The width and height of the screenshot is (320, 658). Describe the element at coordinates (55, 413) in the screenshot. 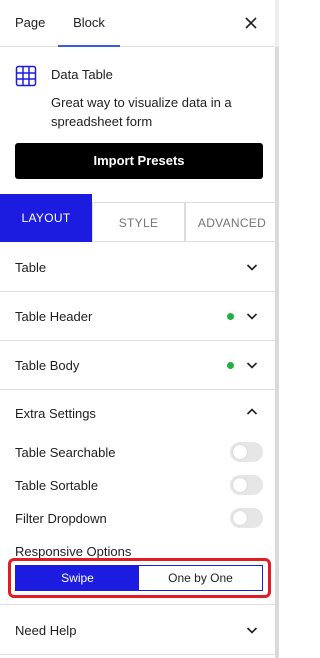

I see `panel-extra-settings-label: Extra Settings` at that location.